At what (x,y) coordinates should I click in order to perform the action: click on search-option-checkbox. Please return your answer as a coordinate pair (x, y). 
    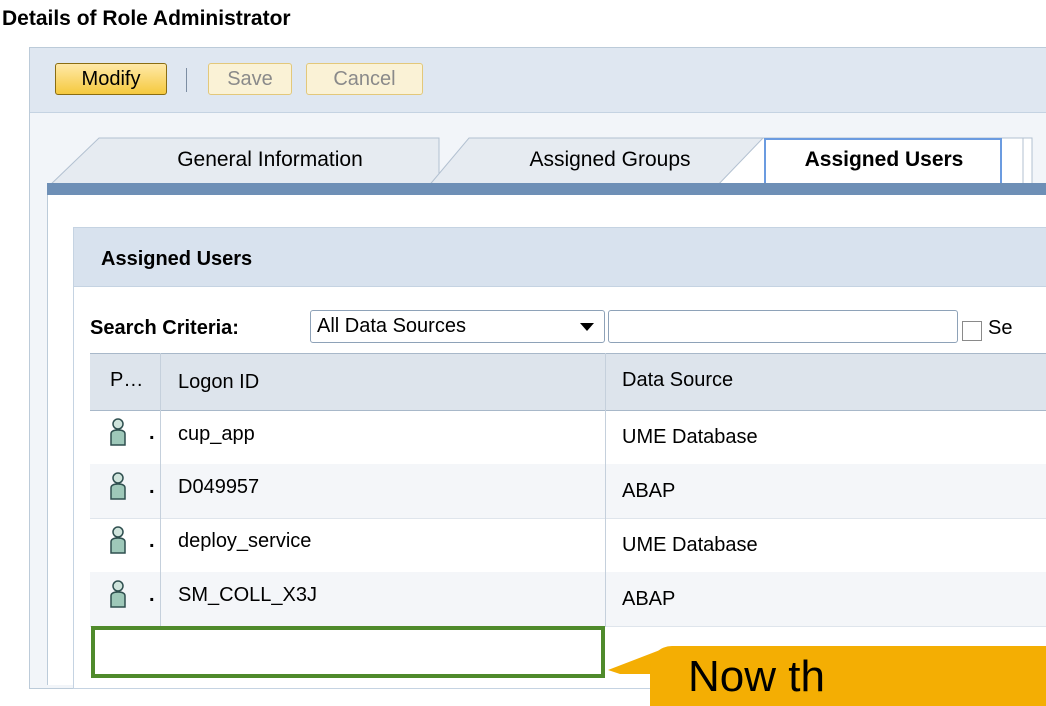
    Looking at the image, I should click on (972, 331).